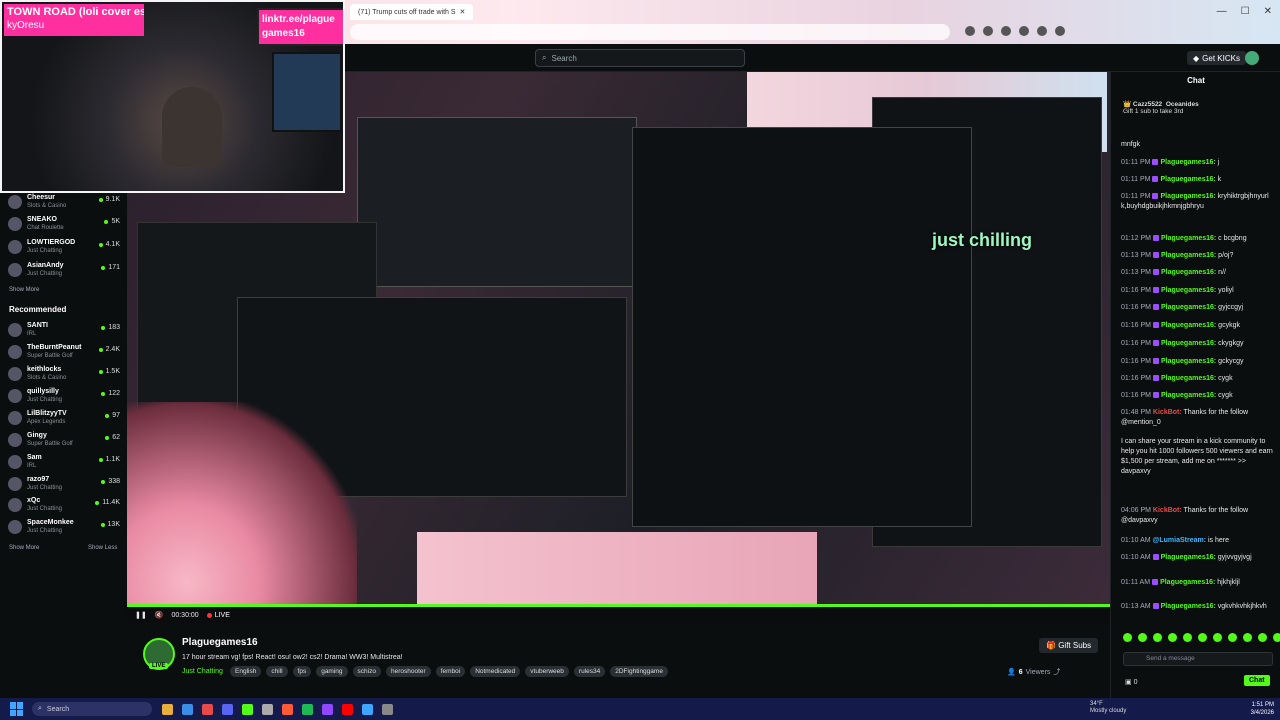 This screenshot has height=720, width=1280. I want to click on sidebar-channel: quillysilly Just Chatting 122, so click(64, 397).